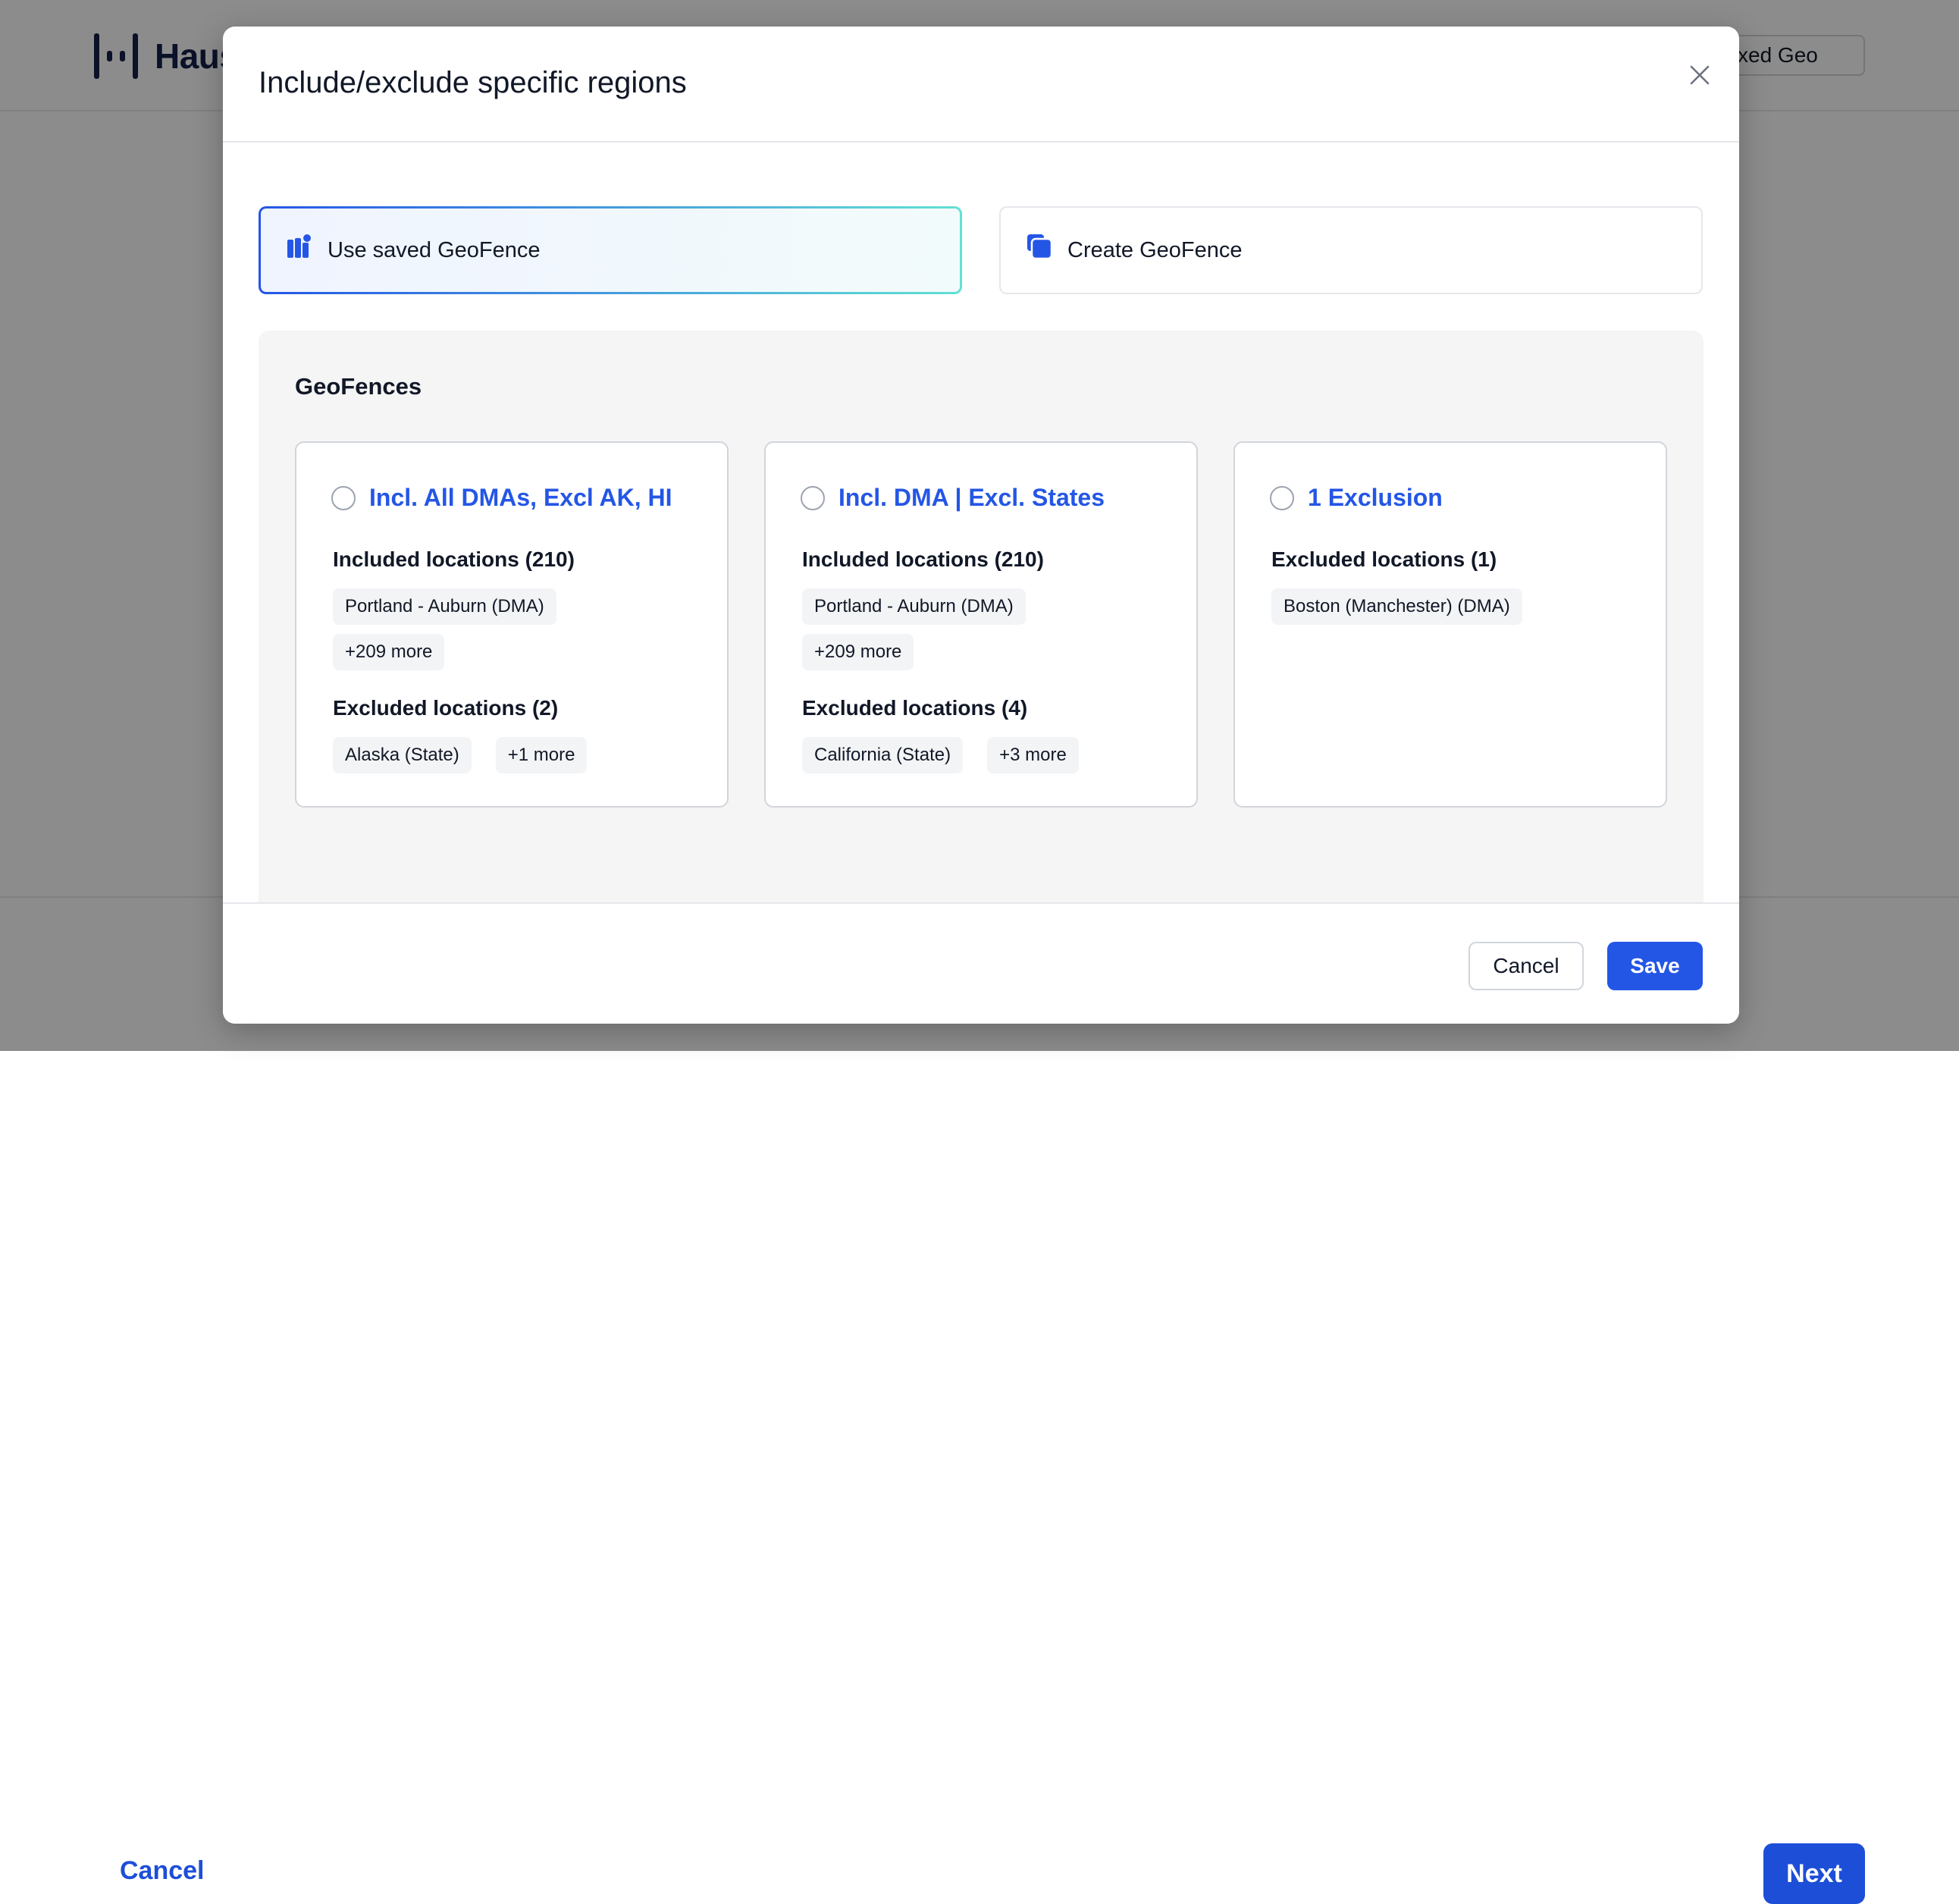 The image size is (1959, 1904). Describe the element at coordinates (1526, 966) in the screenshot. I see `cancel-button: Cancel` at that location.